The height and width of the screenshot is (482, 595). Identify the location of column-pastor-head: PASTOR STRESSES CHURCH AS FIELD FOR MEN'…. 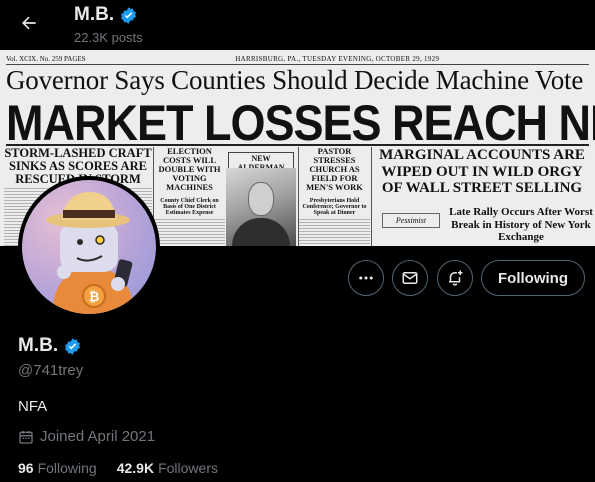
(334, 169).